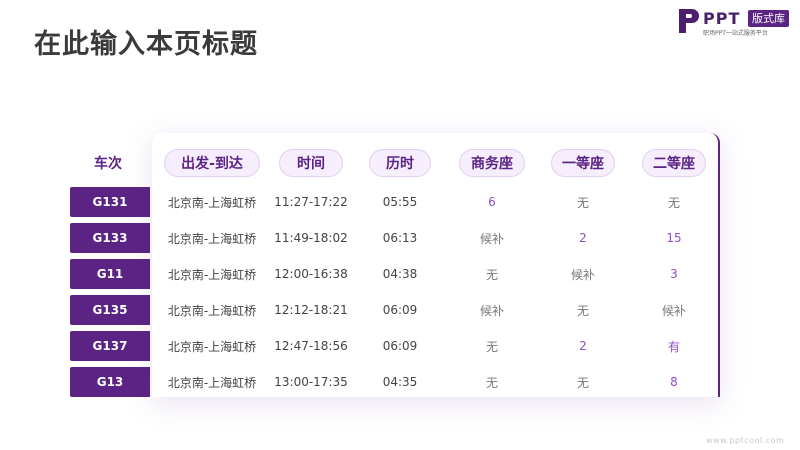 The height and width of the screenshot is (450, 800). I want to click on brand-logo: PPT 版式库 职场PPT一站式服务平台, so click(737, 23).